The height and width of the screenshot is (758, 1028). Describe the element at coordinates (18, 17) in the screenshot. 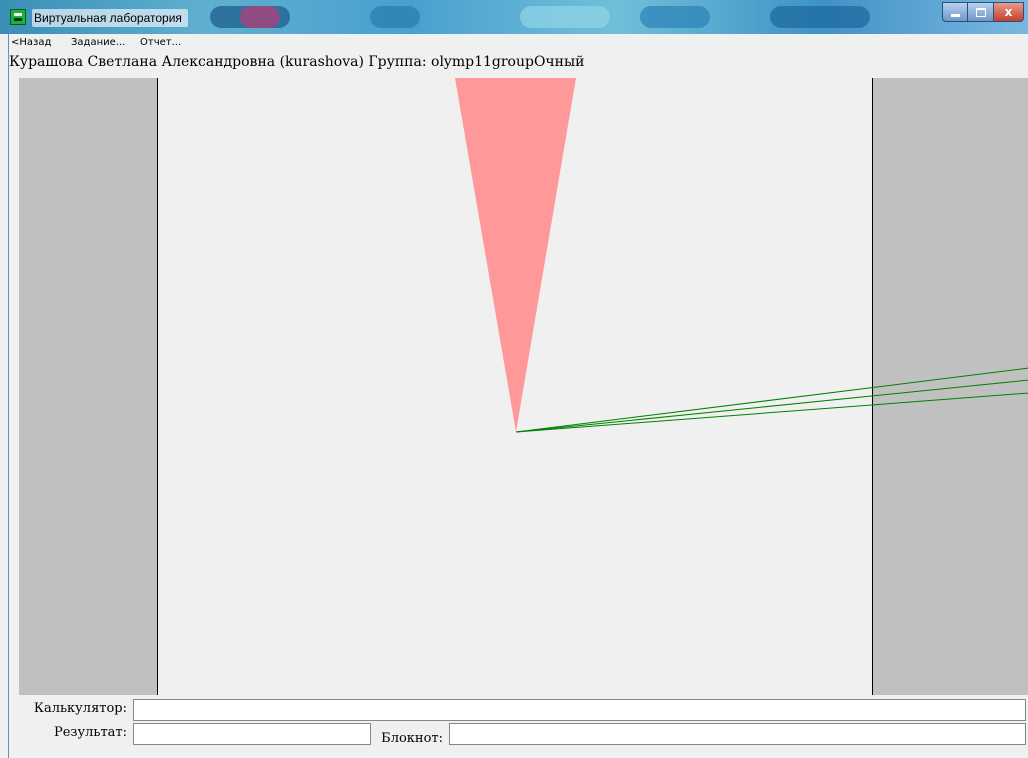

I see `lab-app-icon` at that location.